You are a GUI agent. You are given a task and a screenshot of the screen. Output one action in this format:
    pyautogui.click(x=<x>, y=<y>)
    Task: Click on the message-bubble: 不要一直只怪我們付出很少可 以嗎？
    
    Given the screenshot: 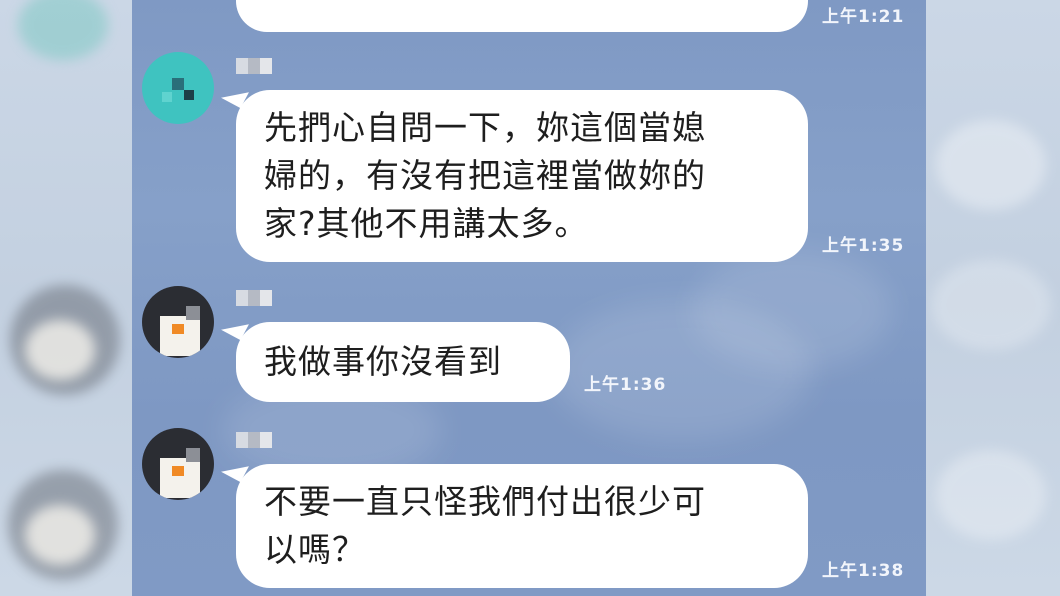 What is the action you would take?
    pyautogui.click(x=514, y=521)
    